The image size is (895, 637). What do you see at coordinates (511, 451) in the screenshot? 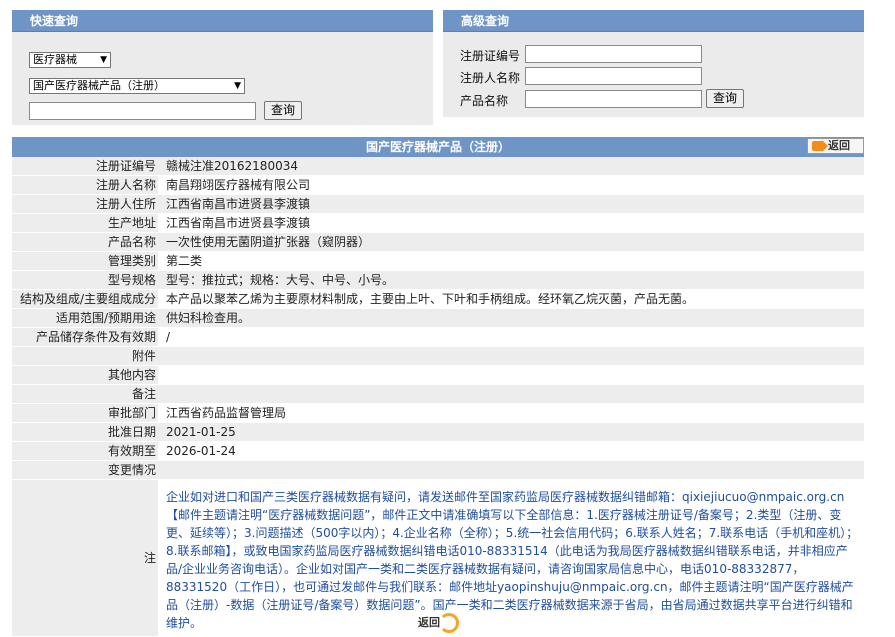
I see `row-value: 2026-01-24` at bounding box center [511, 451].